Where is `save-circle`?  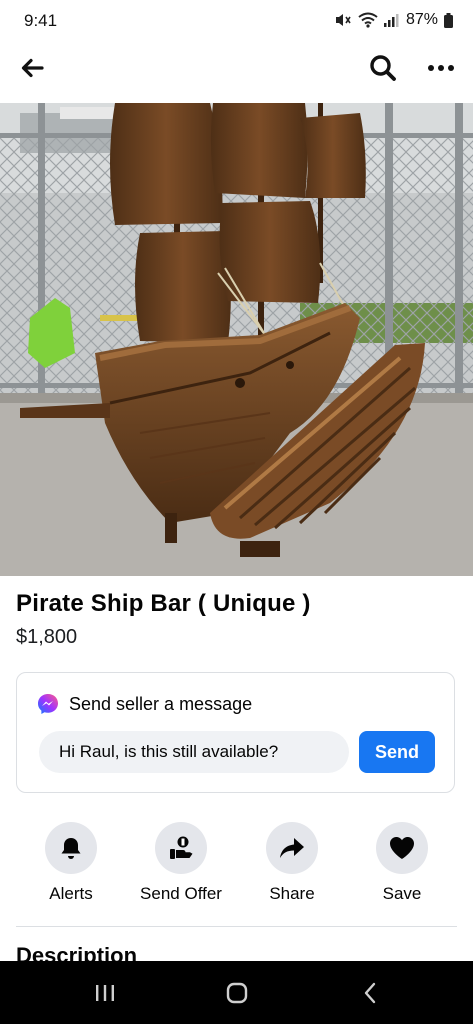 save-circle is located at coordinates (402, 848).